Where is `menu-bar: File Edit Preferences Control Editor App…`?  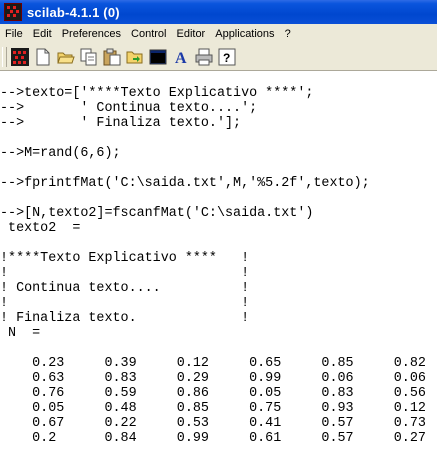 menu-bar: File Edit Preferences Control Editor App… is located at coordinates (218, 34).